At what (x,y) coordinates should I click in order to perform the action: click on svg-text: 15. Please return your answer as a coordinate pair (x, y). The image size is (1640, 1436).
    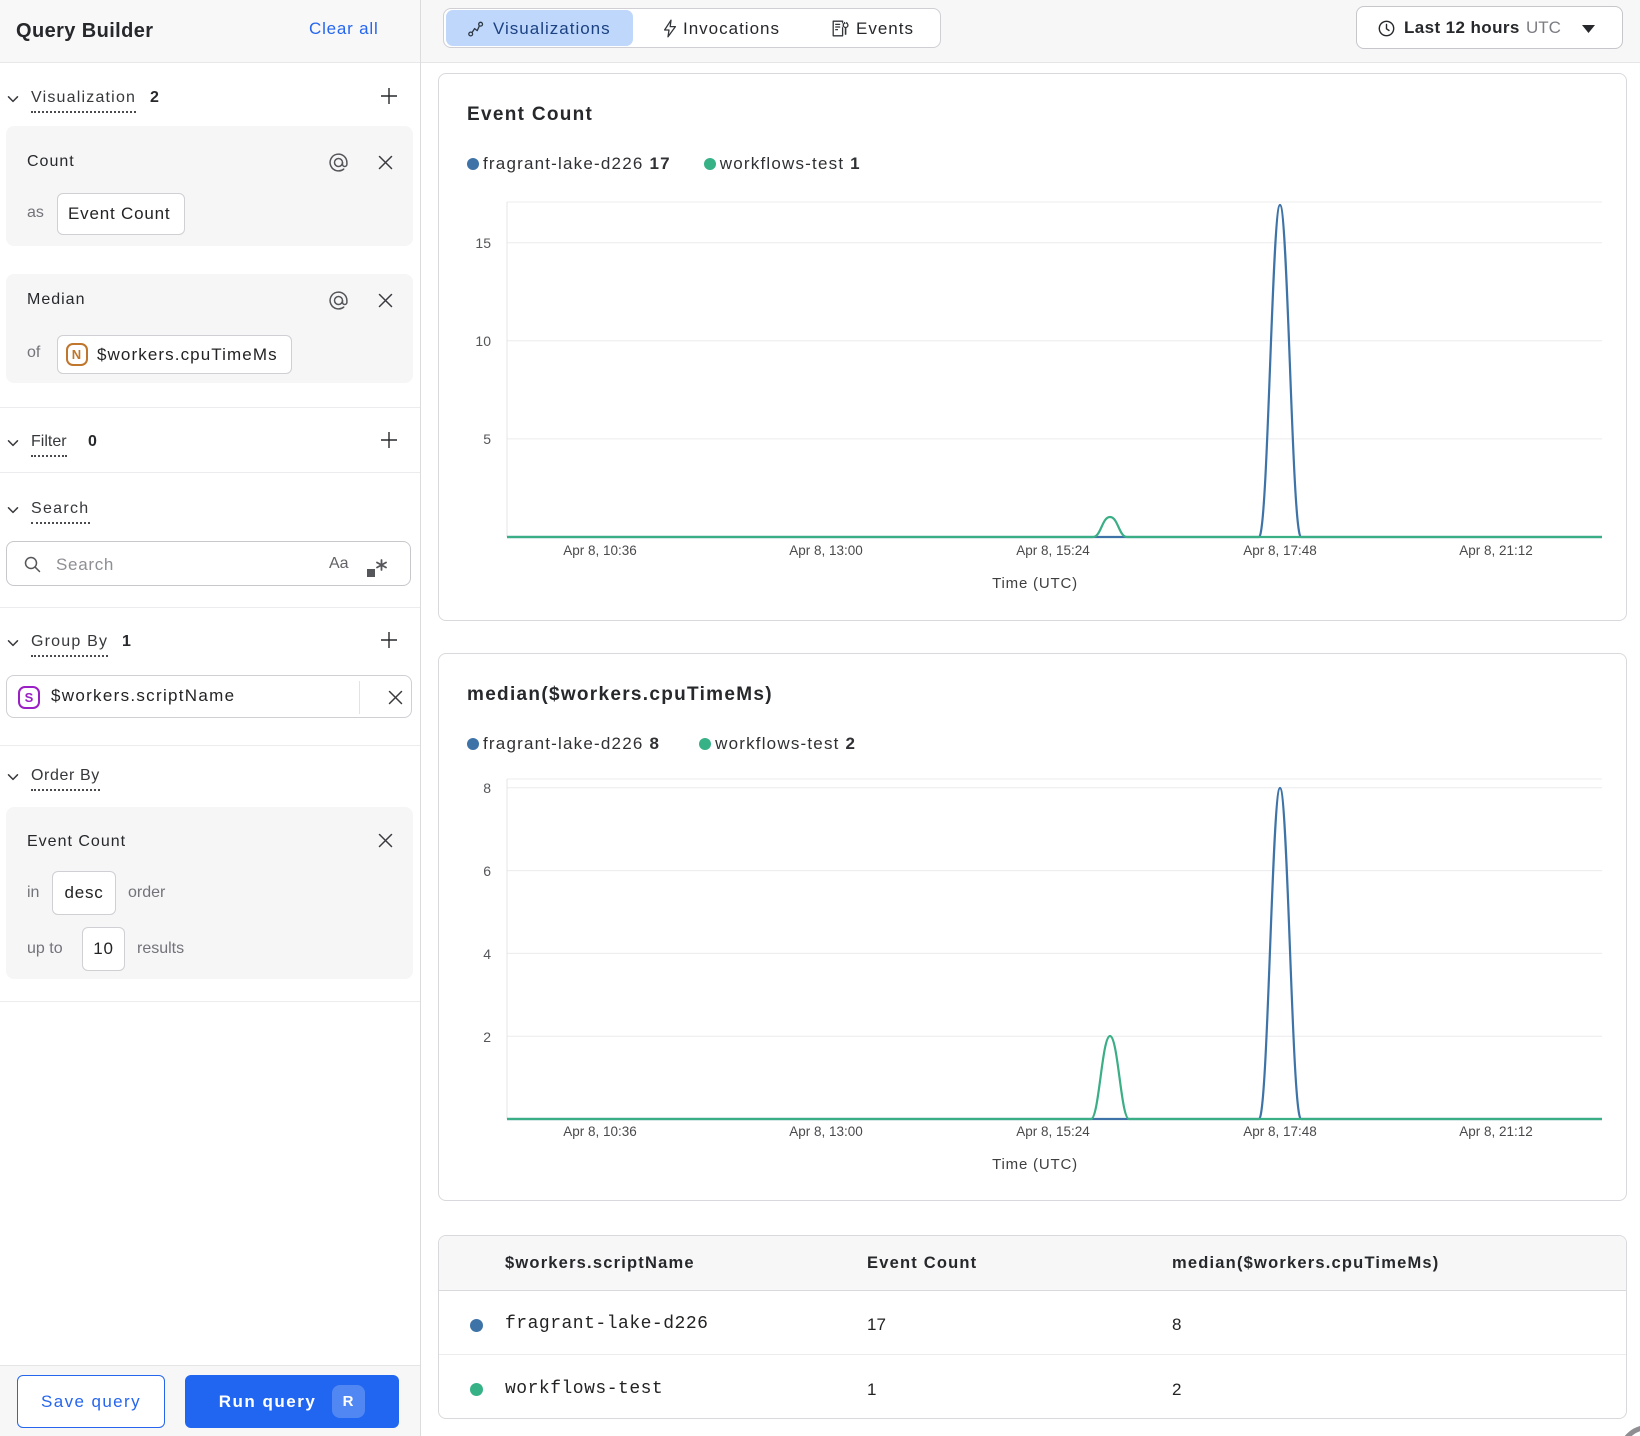
    Looking at the image, I should click on (483, 243).